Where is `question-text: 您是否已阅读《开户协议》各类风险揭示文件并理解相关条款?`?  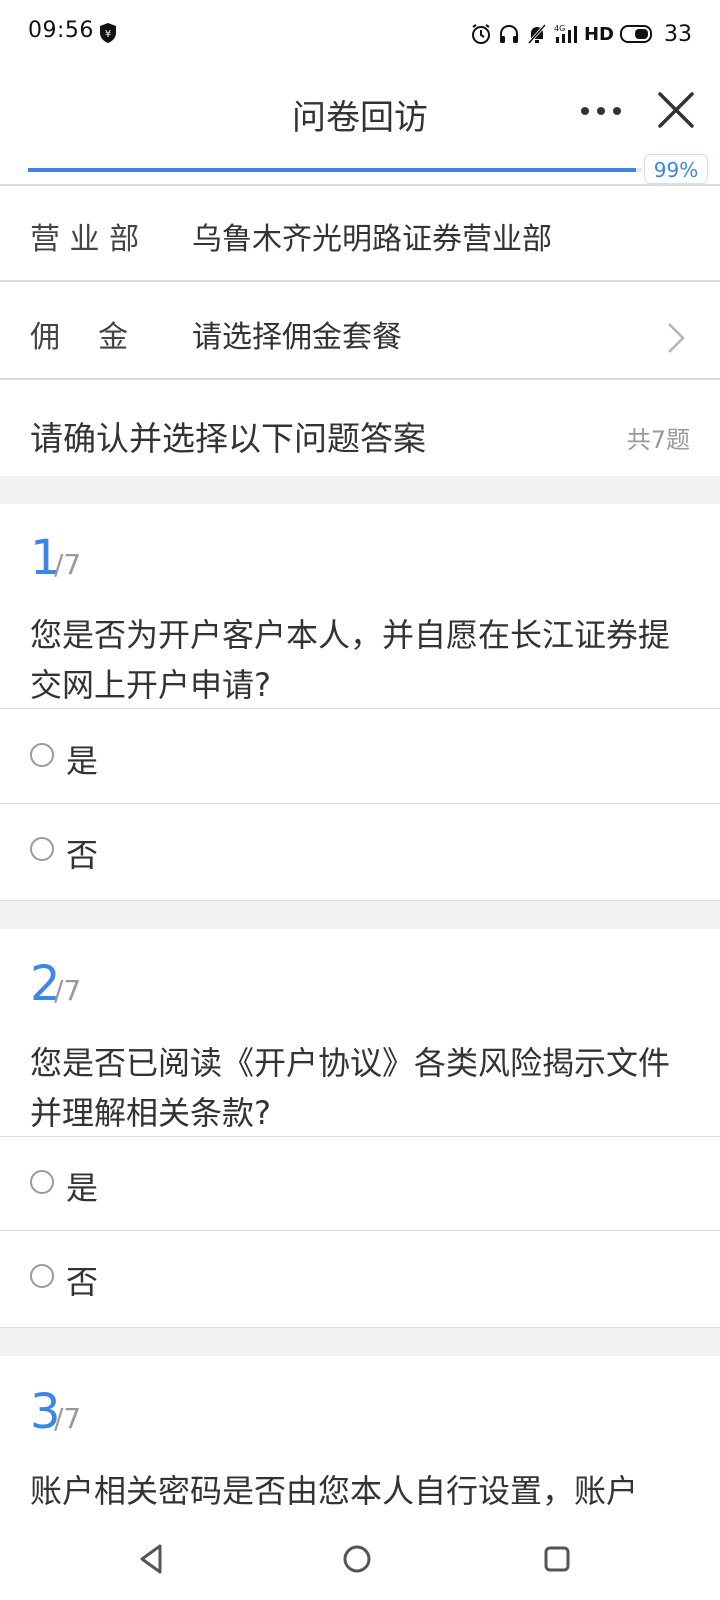 question-text: 您是否已阅读《开户协议》各类风险揭示文件并理解相关条款? is located at coordinates (350, 1088).